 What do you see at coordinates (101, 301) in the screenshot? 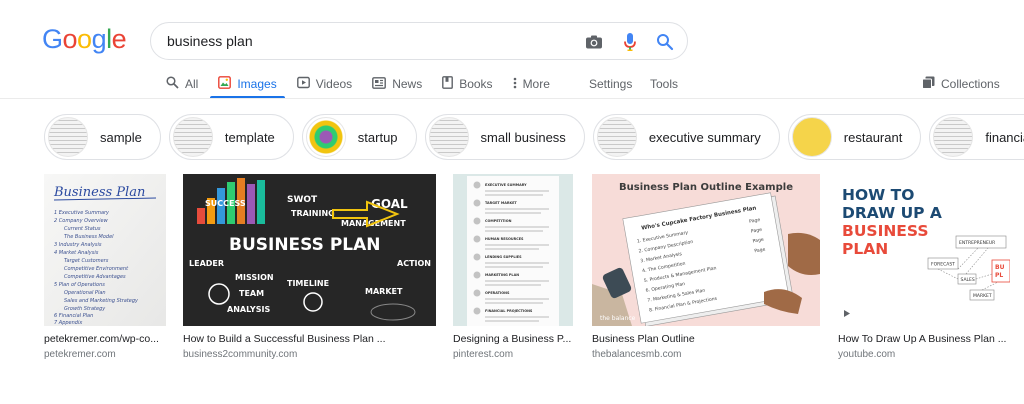
I see `whiteboard-line: Sales and Marketing Strategy` at bounding box center [101, 301].